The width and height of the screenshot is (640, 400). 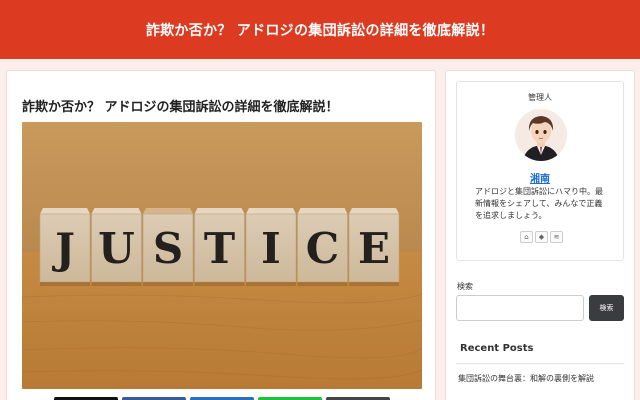 I want to click on letter-block: J, so click(x=65, y=247).